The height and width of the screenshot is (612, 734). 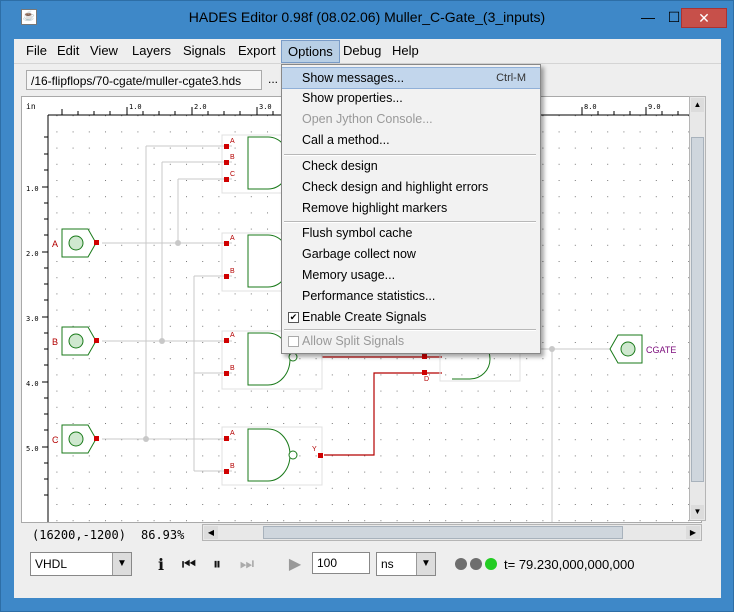 I want to click on menu-item-label: Flush symbol cache, so click(x=357, y=233).